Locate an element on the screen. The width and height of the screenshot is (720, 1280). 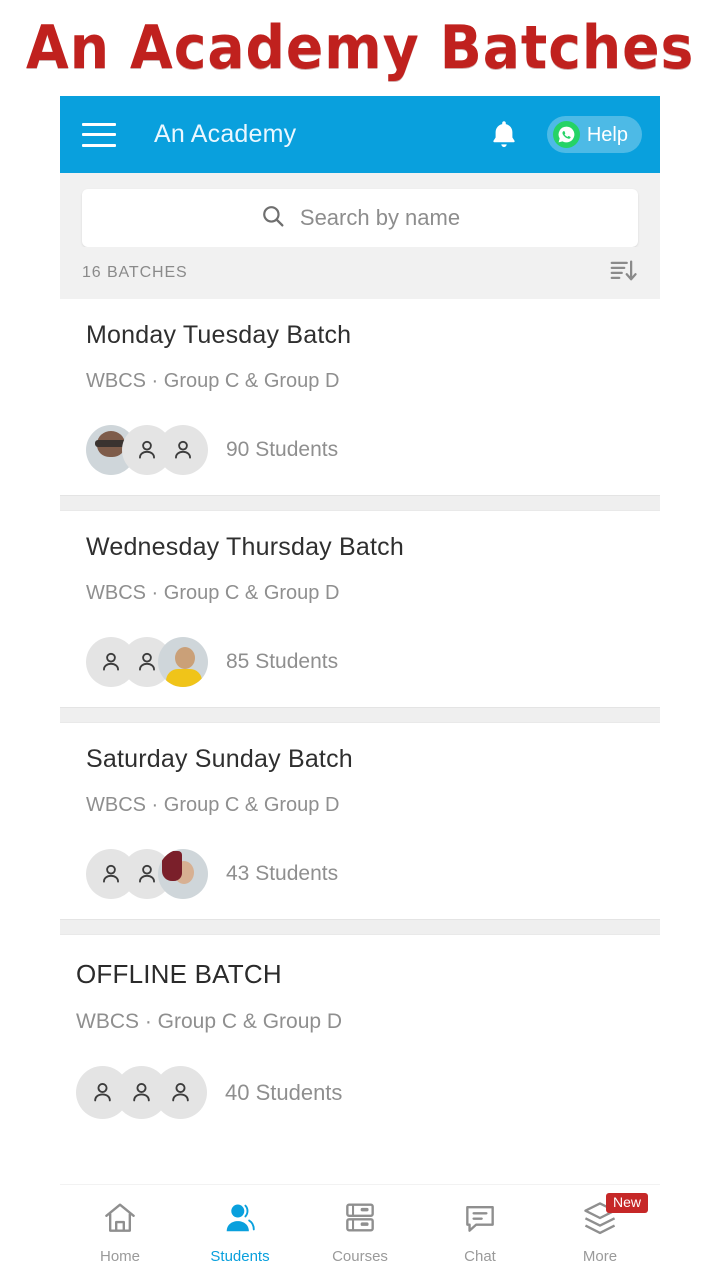
list-header: 16 BATCHES is located at coordinates (360, 273).